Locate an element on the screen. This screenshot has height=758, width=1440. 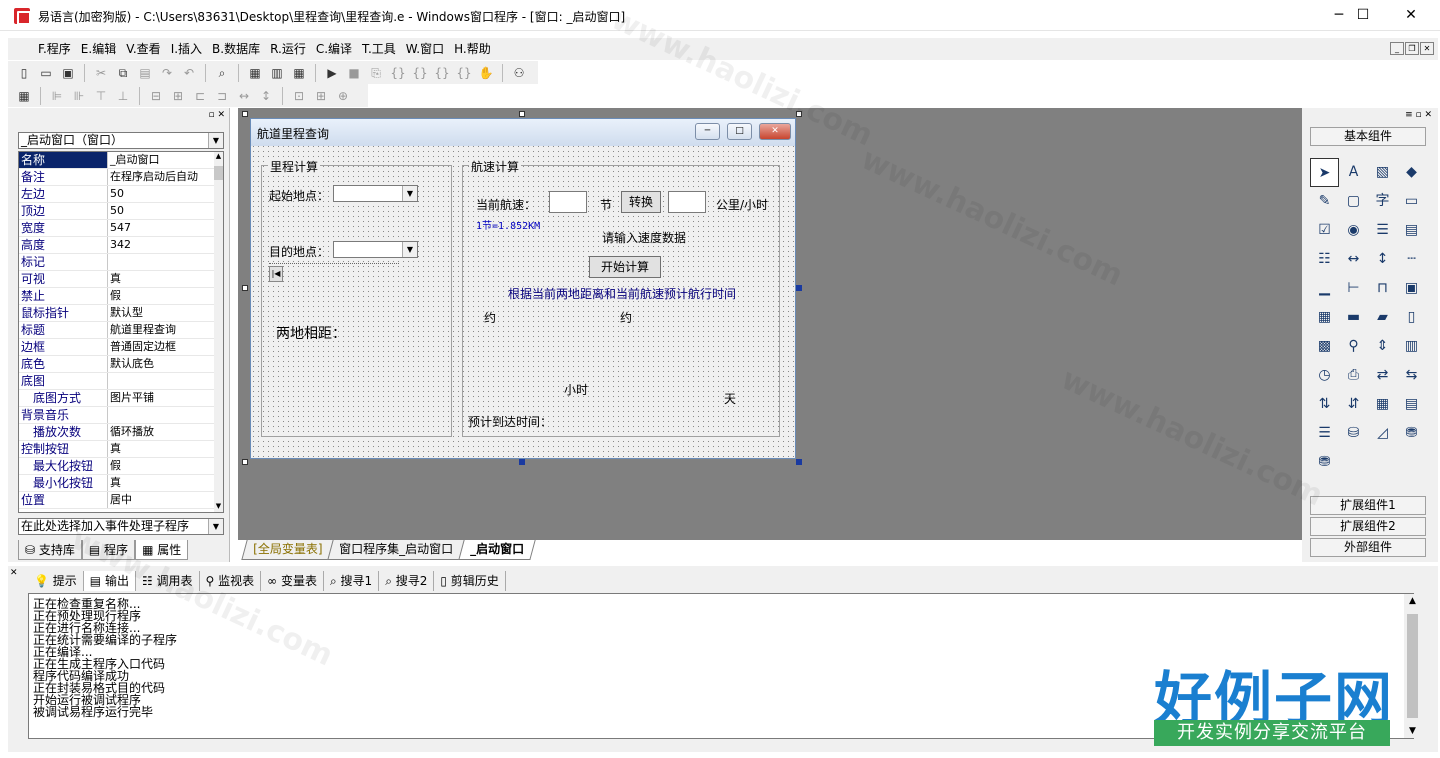
menu-insert: I.插入 is located at coordinates (186, 48).